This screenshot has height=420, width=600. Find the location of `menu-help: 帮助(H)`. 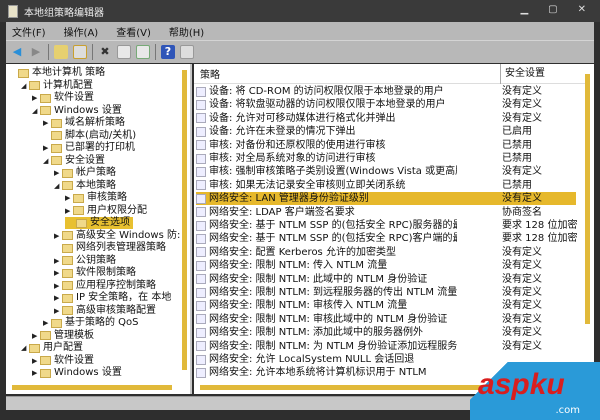

menu-help: 帮助(H) is located at coordinates (186, 31).